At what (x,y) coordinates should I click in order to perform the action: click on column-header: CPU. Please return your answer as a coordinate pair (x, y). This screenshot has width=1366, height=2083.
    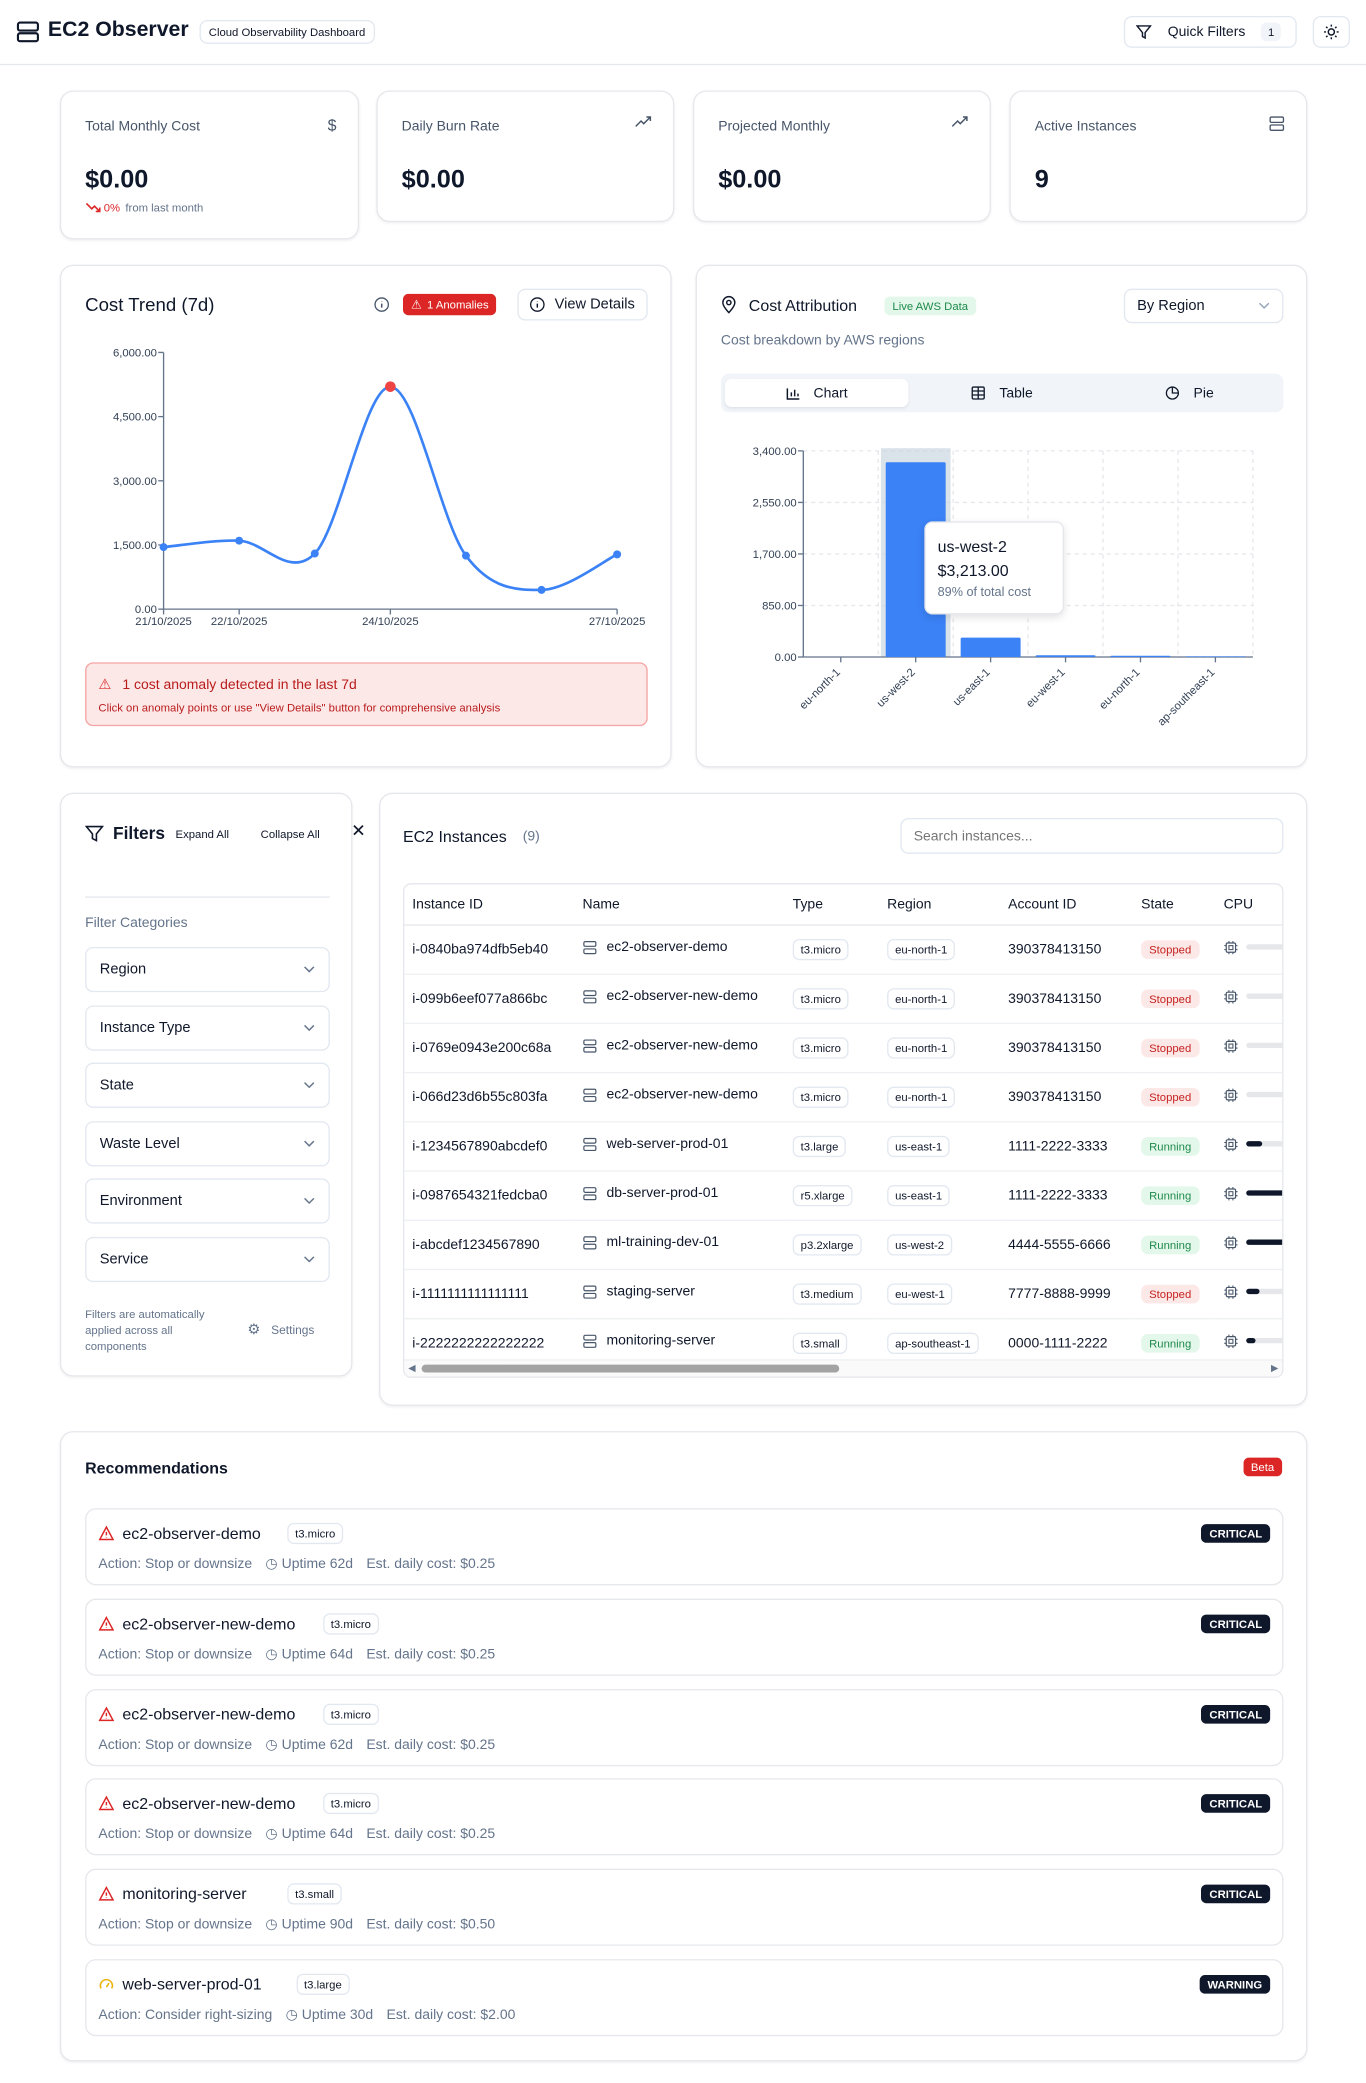
    Looking at the image, I should click on (1249, 905).